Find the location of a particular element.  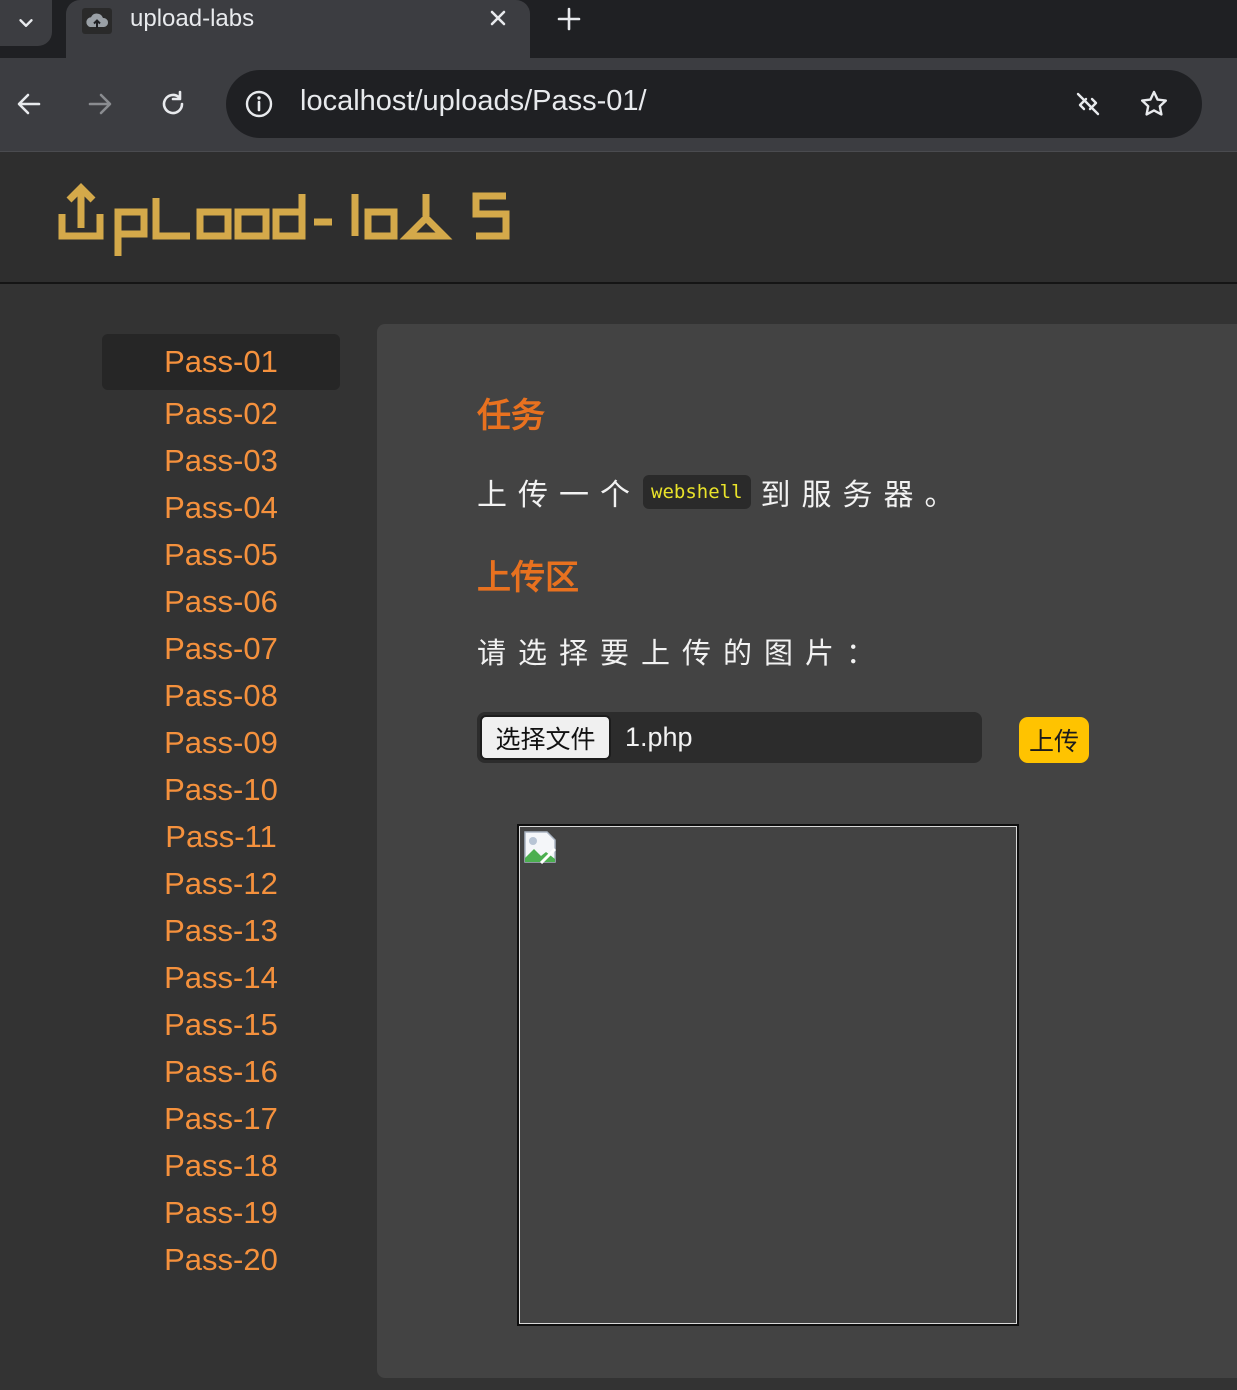

sidebar-item-pass-19: Pass-19 is located at coordinates (221, 1212).